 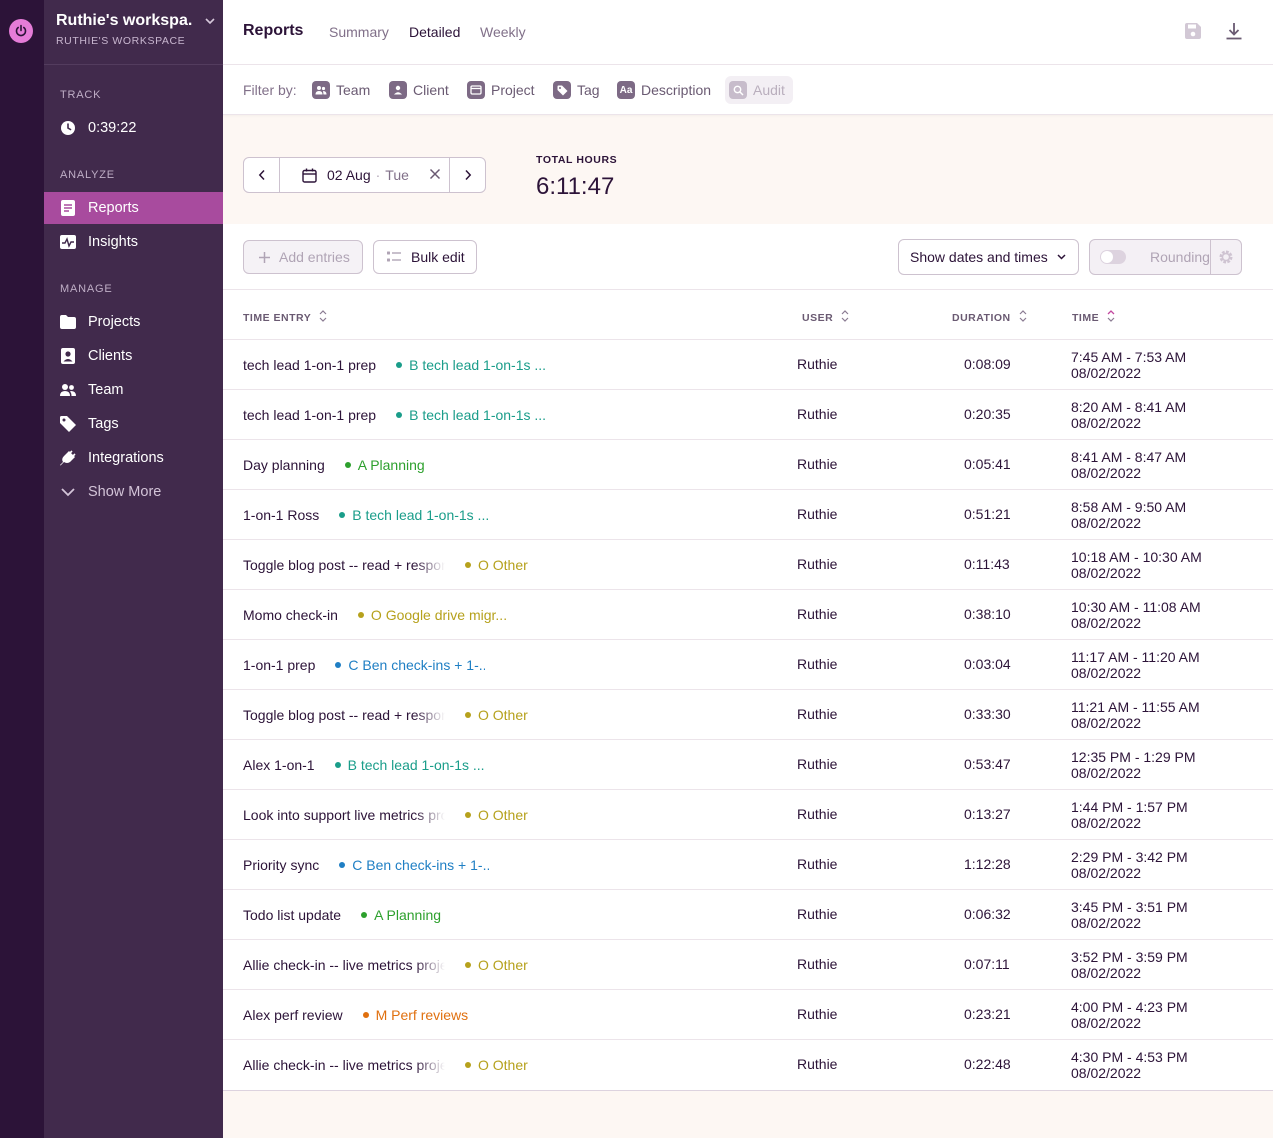 I want to click on sidebar-item-tags: Tags, so click(x=133, y=424).